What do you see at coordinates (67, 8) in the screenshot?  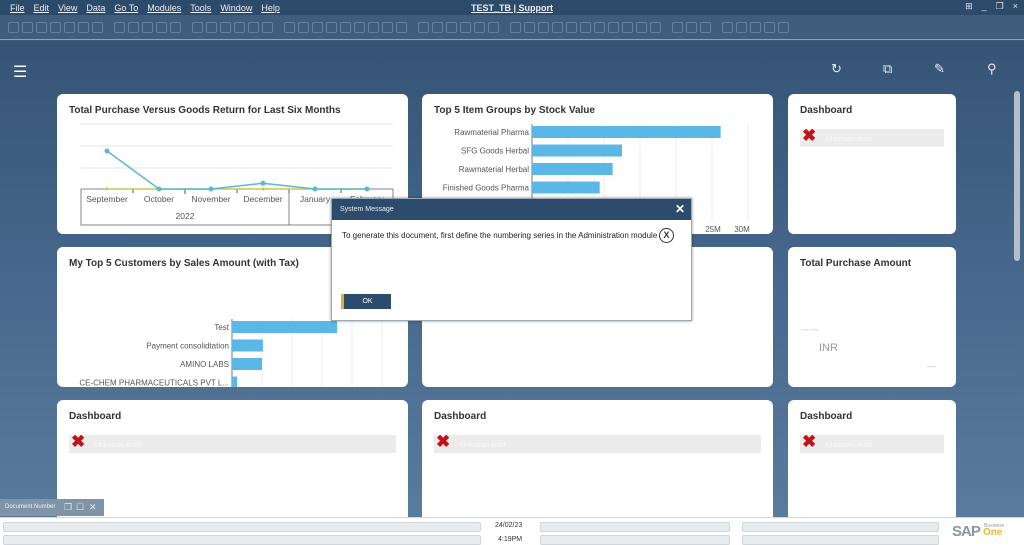 I see `menu-view: View` at bounding box center [67, 8].